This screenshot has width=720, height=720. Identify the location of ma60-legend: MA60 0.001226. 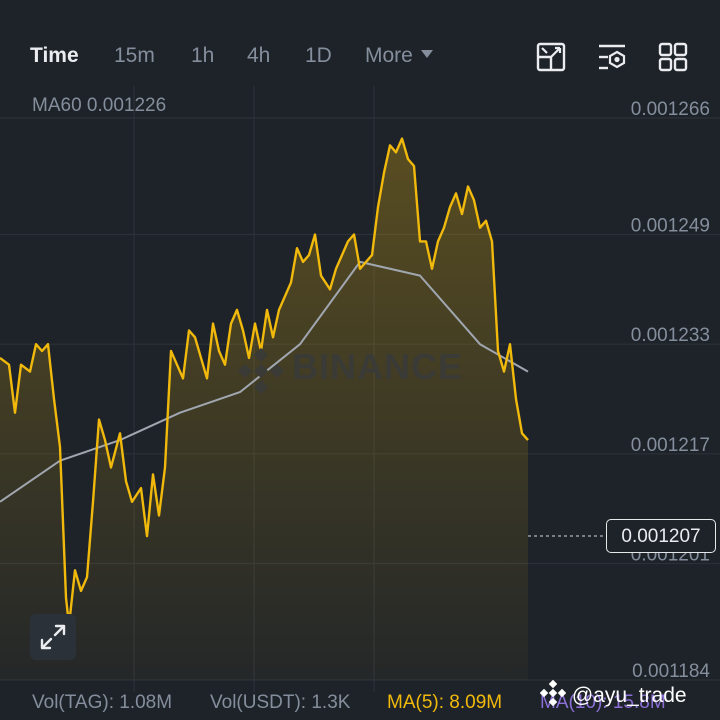
(99, 105).